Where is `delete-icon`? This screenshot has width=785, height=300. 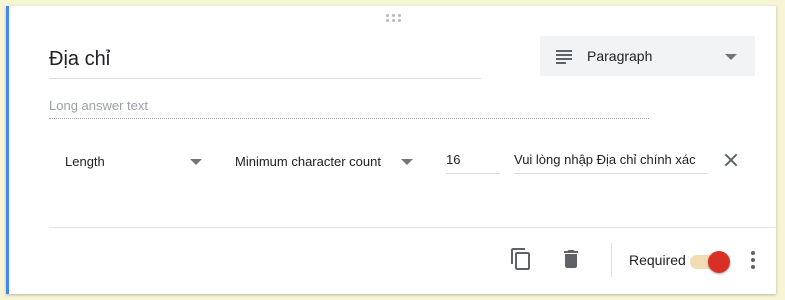 delete-icon is located at coordinates (571, 259).